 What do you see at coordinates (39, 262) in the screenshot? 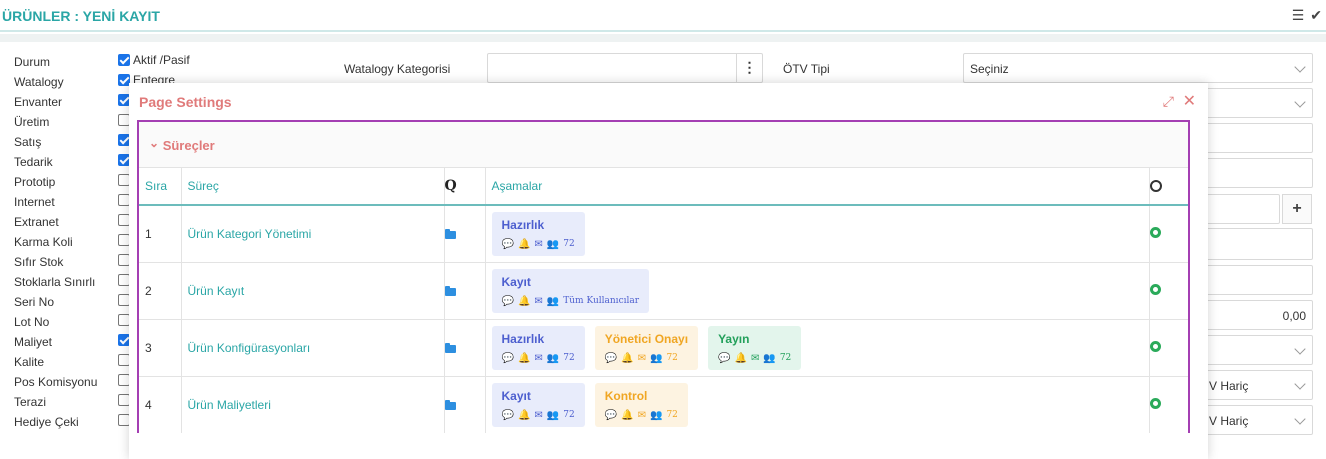
I see `field-label: Sıfır Stok` at bounding box center [39, 262].